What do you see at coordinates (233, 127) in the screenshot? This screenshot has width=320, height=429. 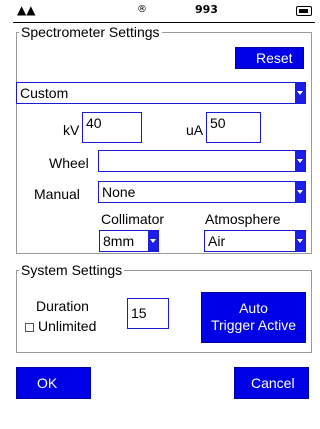 I see `ua-input: 50` at bounding box center [233, 127].